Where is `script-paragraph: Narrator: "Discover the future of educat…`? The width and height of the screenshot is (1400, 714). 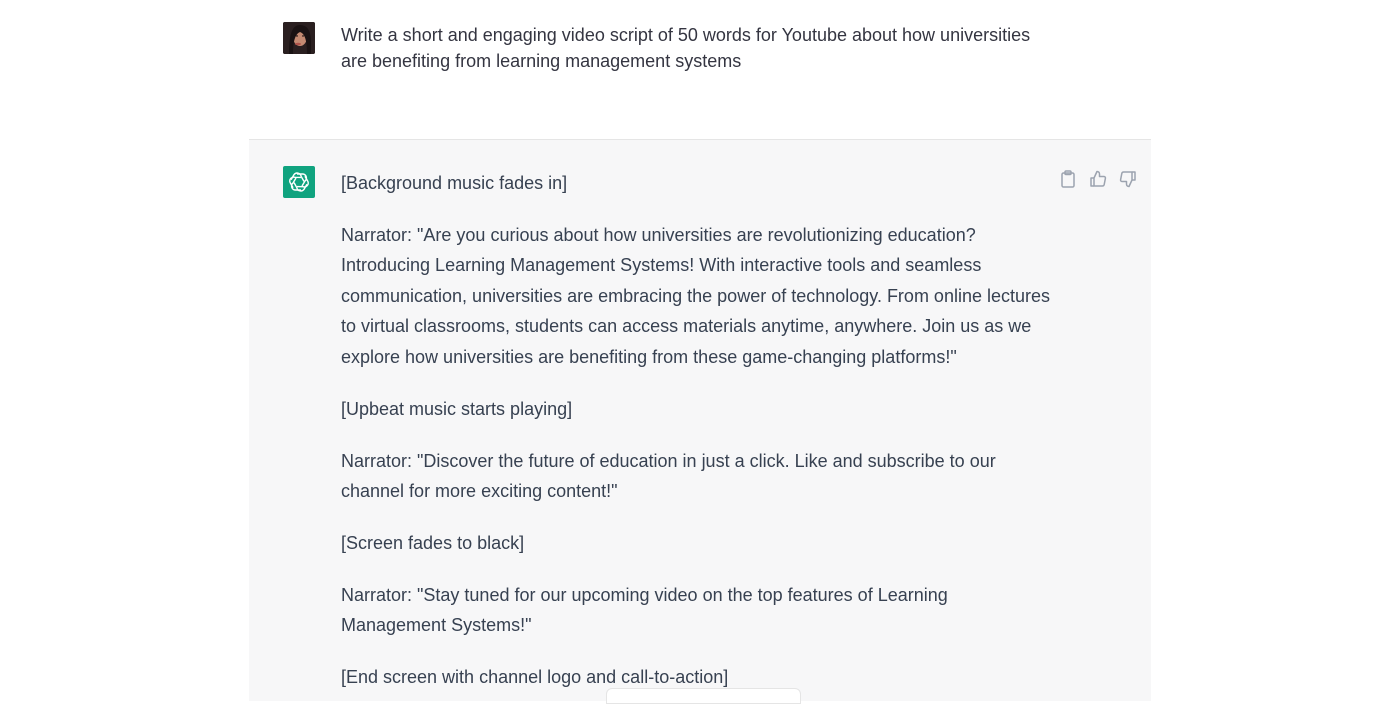
script-paragraph: Narrator: "Discover the future of educat… is located at coordinates (668, 476).